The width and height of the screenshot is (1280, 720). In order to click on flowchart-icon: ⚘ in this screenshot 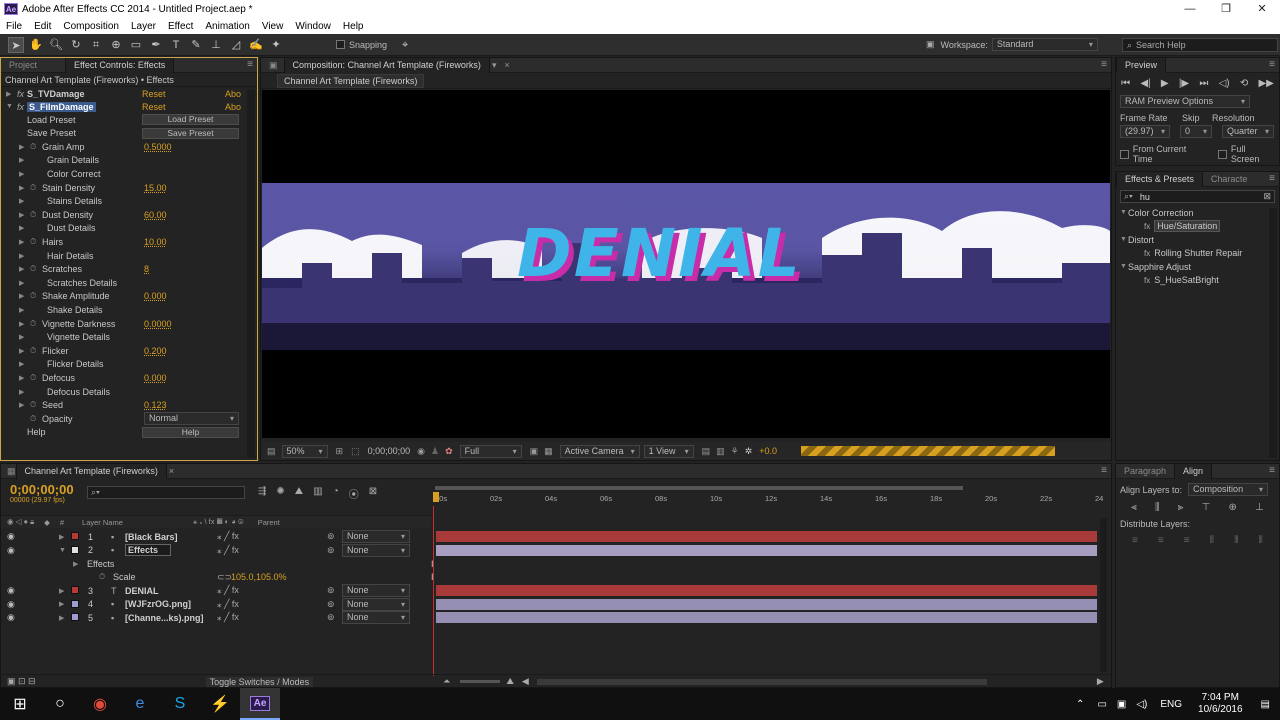, I will do `click(735, 451)`.